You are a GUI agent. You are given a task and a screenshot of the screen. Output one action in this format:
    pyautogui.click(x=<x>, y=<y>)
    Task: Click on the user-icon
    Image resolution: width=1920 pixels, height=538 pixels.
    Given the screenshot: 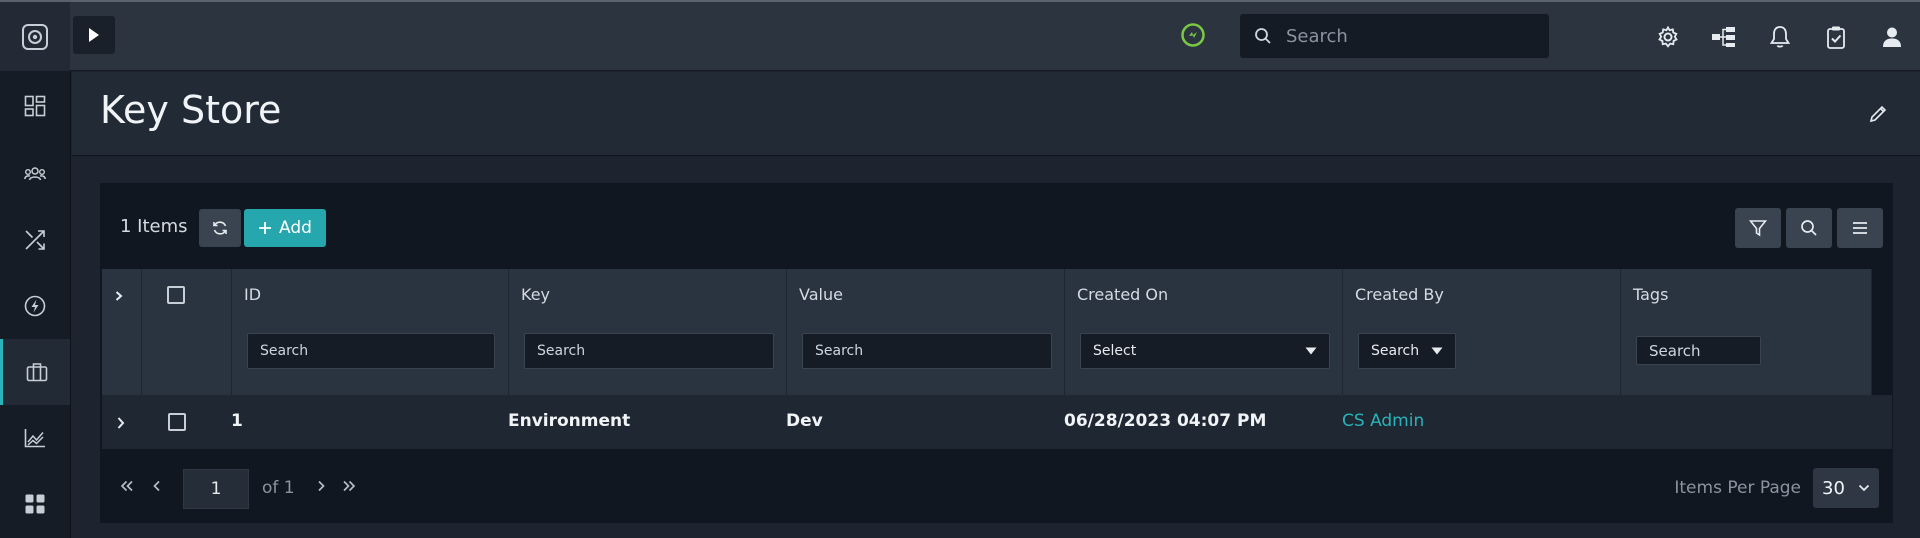 What is the action you would take?
    pyautogui.click(x=1892, y=37)
    